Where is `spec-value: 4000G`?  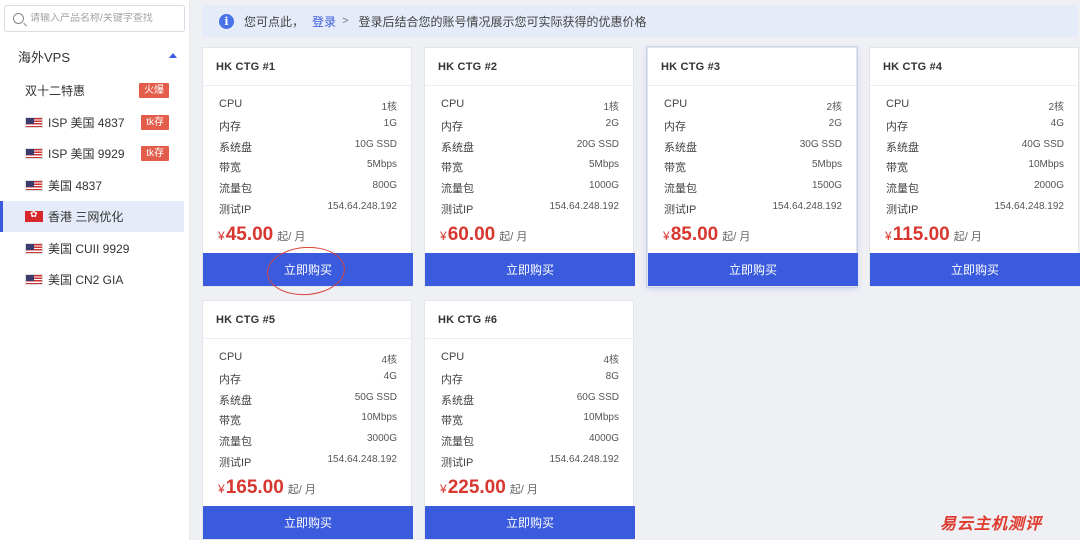 spec-value: 4000G is located at coordinates (603, 438).